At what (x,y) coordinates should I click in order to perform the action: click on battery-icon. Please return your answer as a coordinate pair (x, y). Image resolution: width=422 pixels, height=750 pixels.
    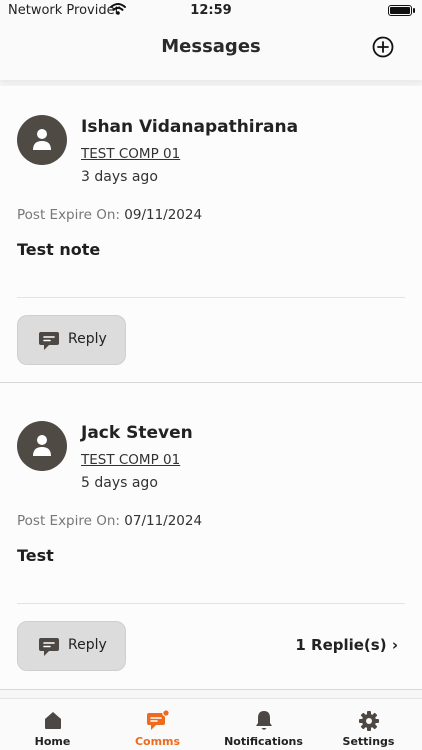
    Looking at the image, I should click on (400, 10).